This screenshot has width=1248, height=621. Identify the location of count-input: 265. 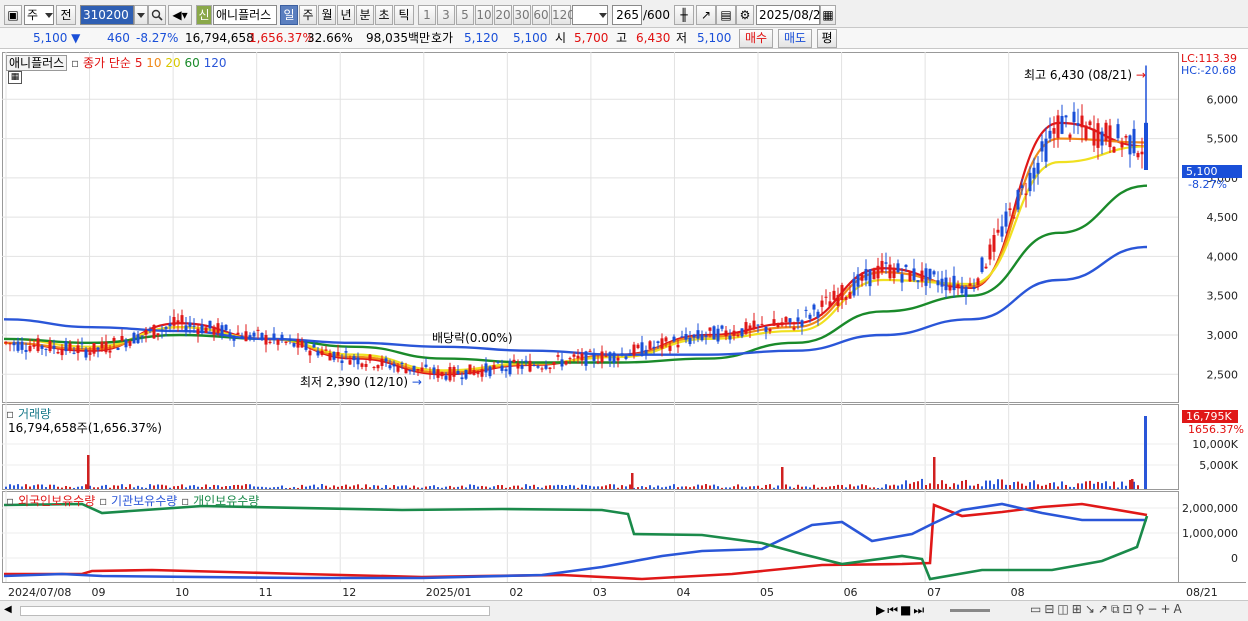
(627, 15).